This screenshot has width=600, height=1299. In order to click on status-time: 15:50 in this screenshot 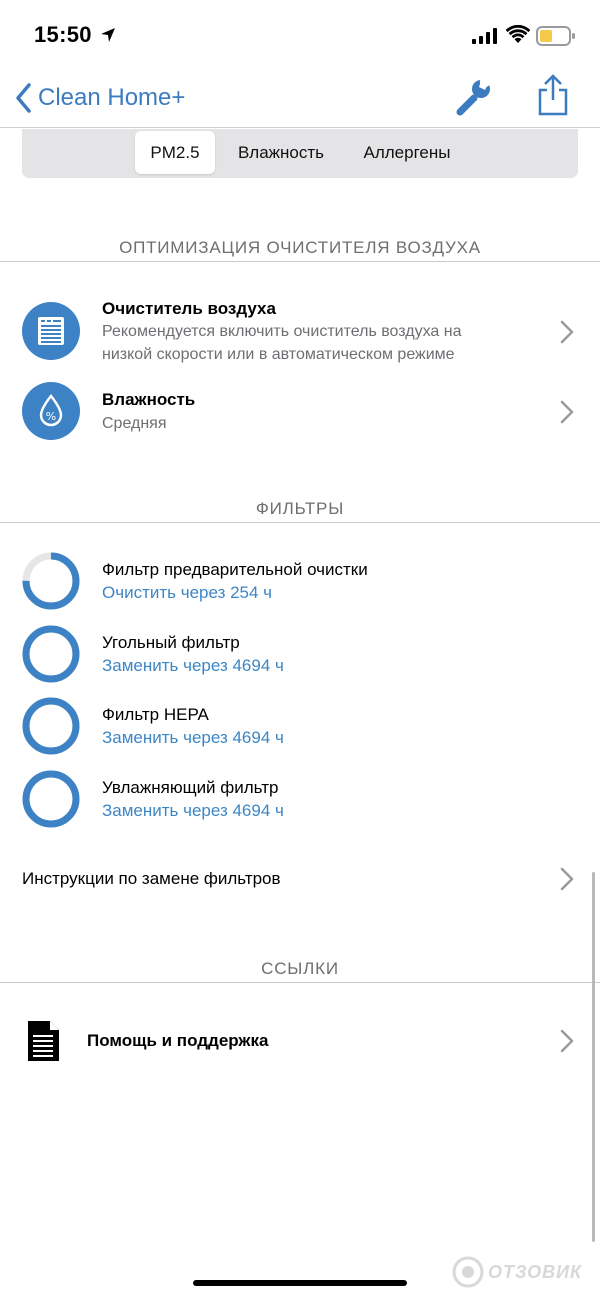, I will do `click(63, 34)`.